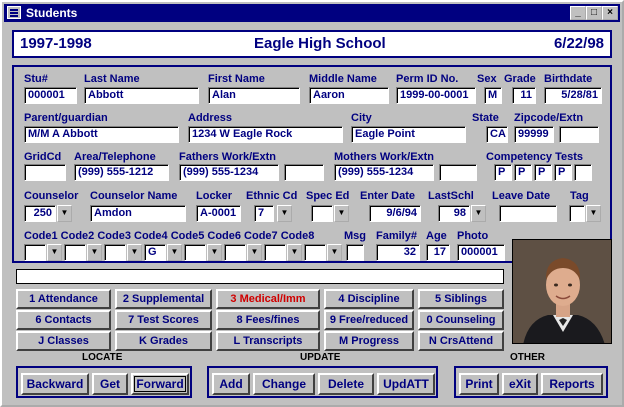 The height and width of the screenshot is (407, 624). I want to click on code6-dropdown: ▼, so click(254, 252).